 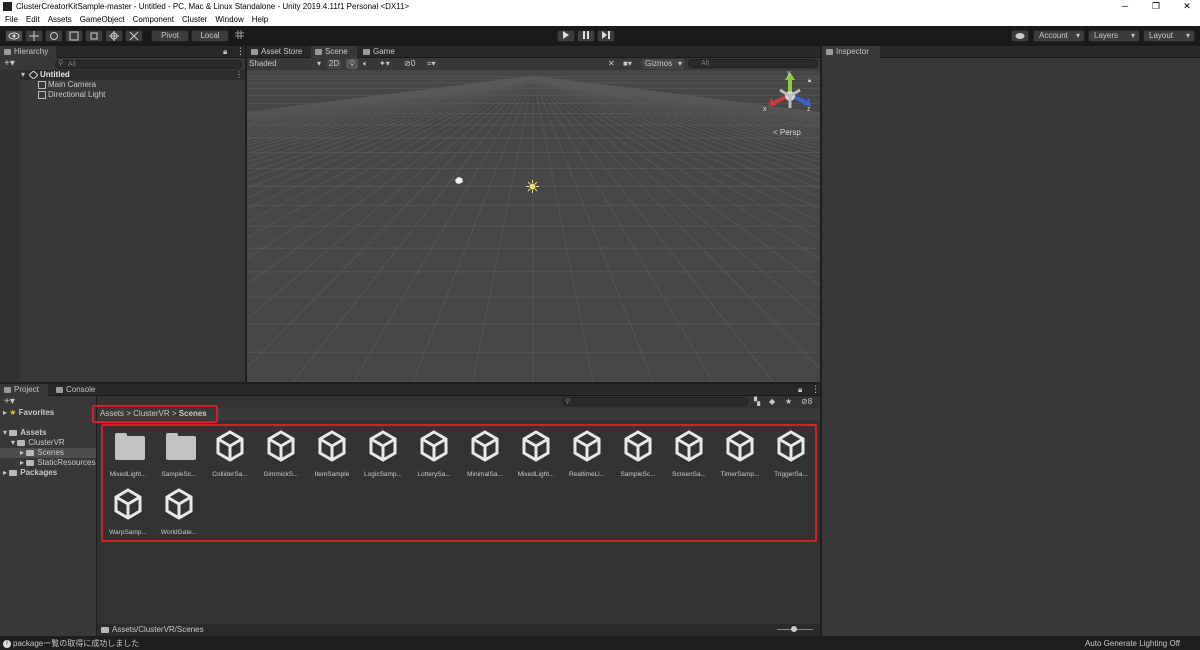 What do you see at coordinates (384, 63) in the screenshot?
I see `effects-toggle-icon: ✦▾` at bounding box center [384, 63].